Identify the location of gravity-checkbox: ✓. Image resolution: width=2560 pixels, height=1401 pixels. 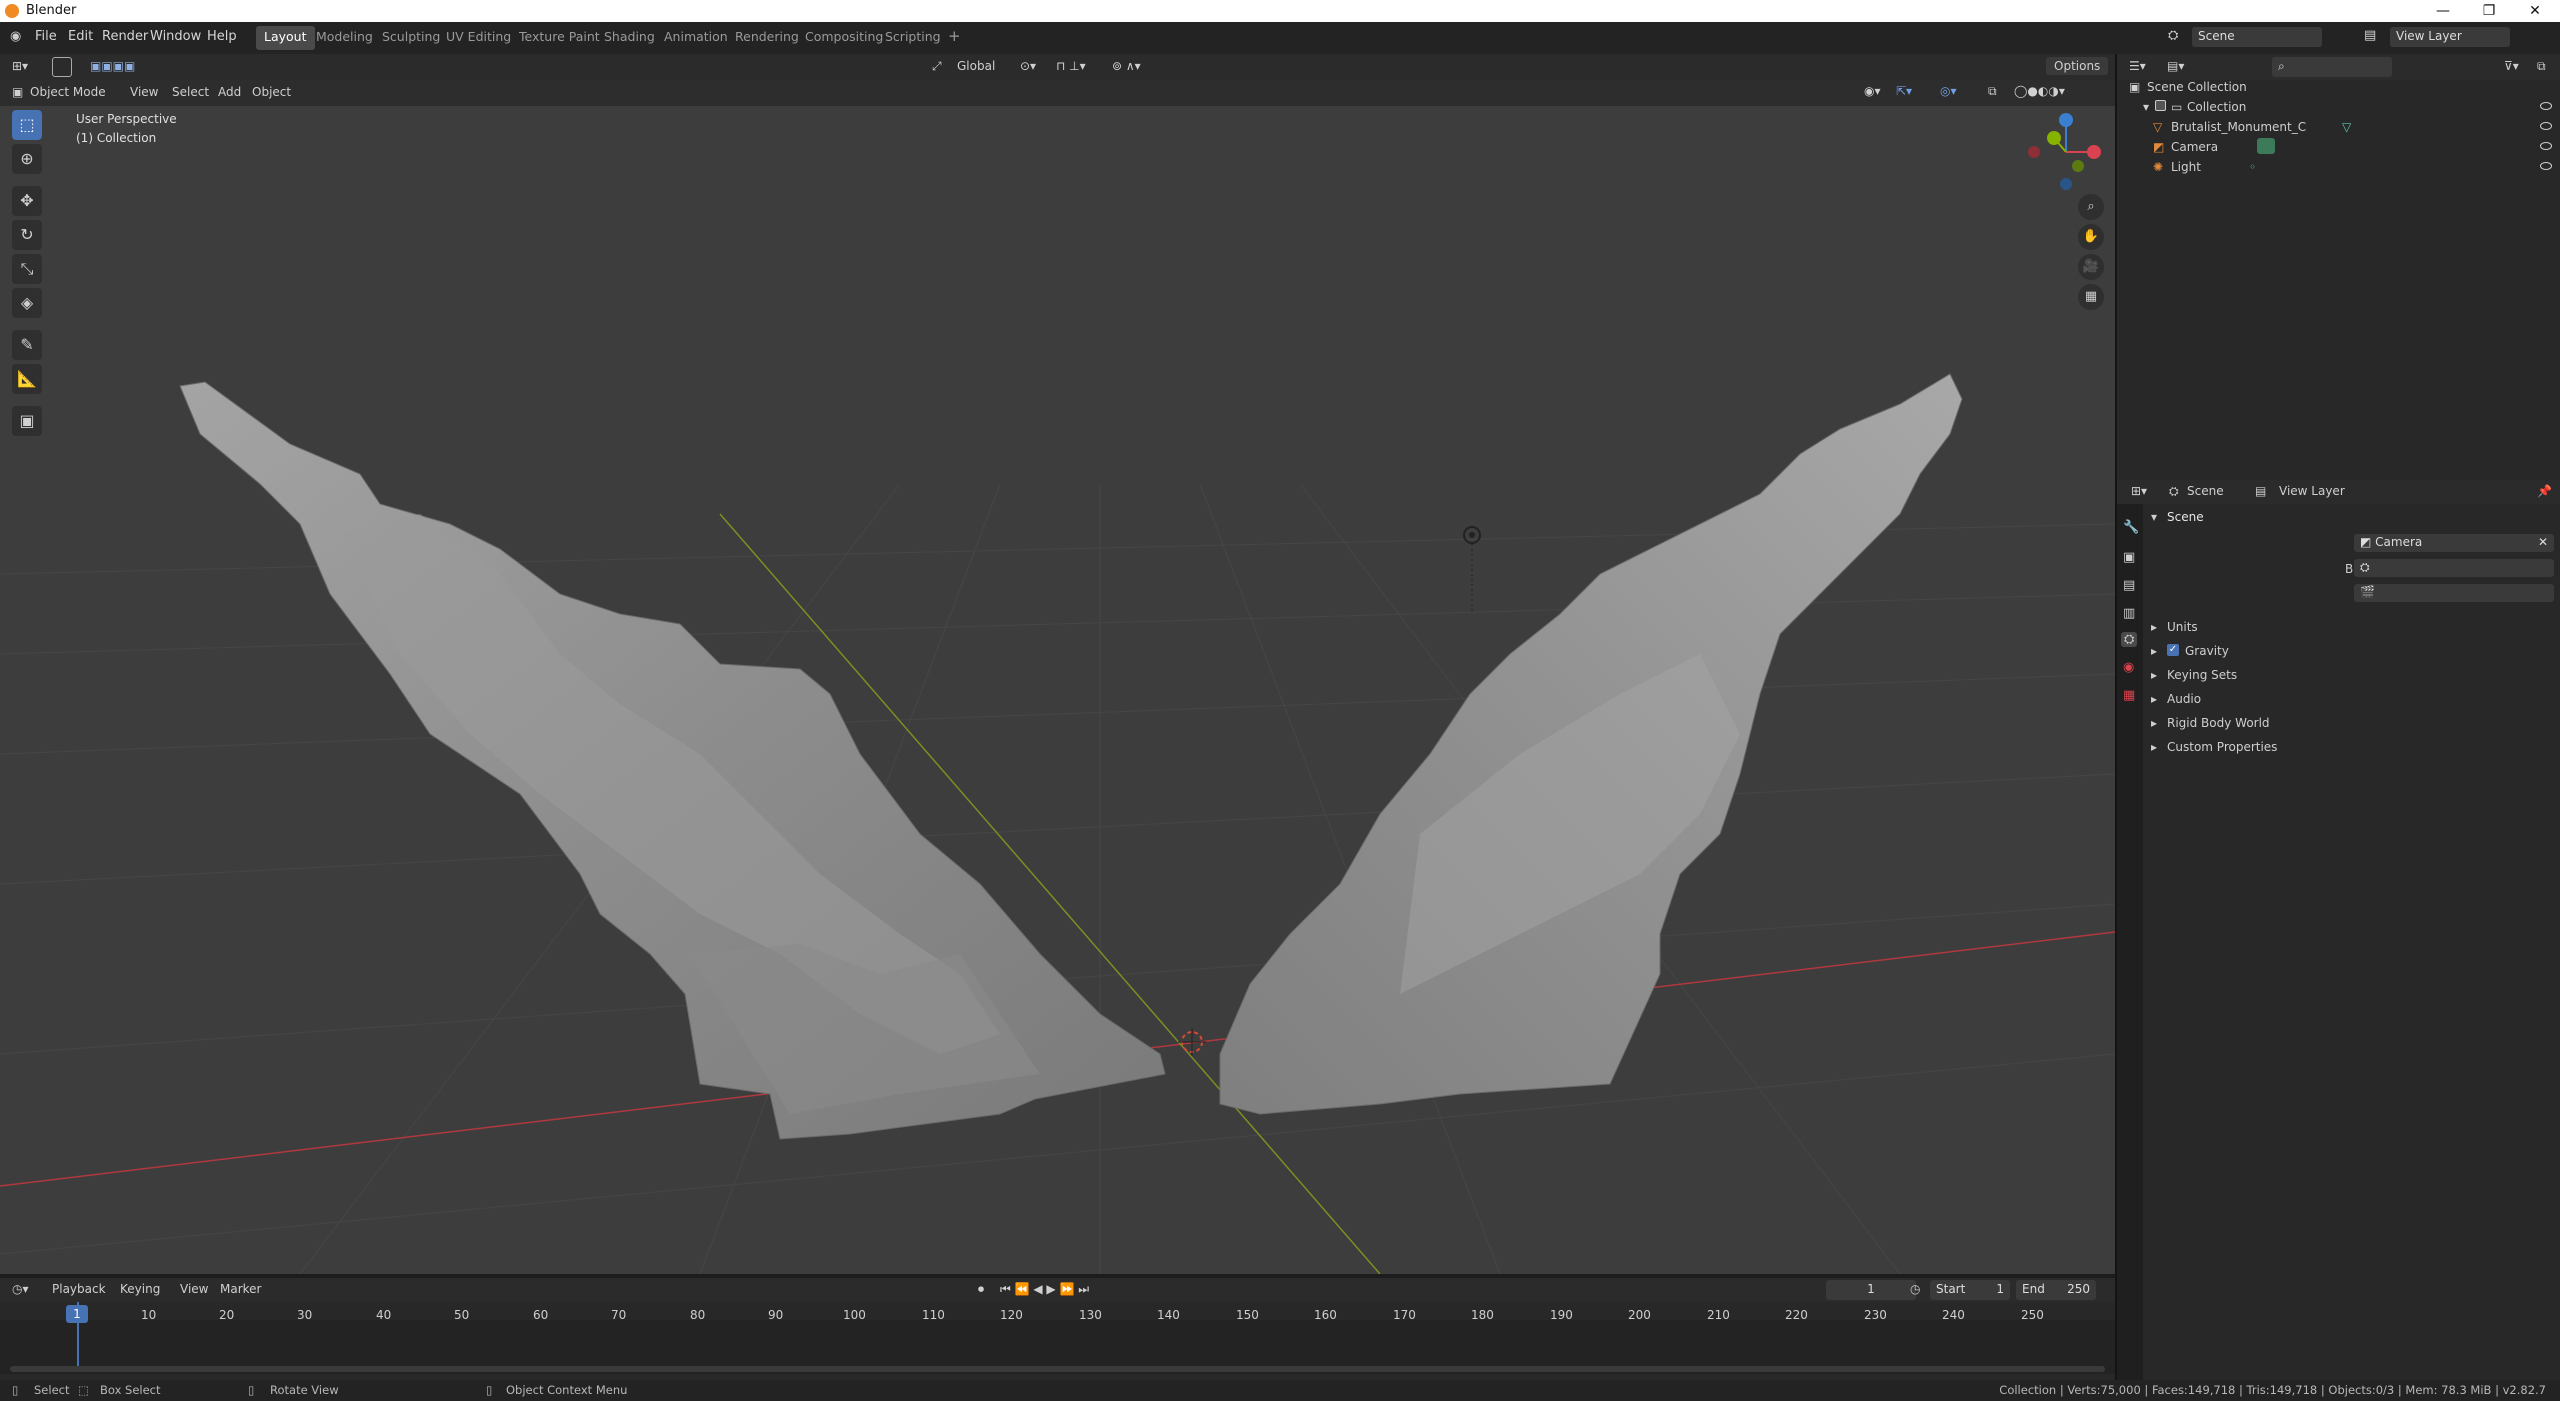
(2173, 650).